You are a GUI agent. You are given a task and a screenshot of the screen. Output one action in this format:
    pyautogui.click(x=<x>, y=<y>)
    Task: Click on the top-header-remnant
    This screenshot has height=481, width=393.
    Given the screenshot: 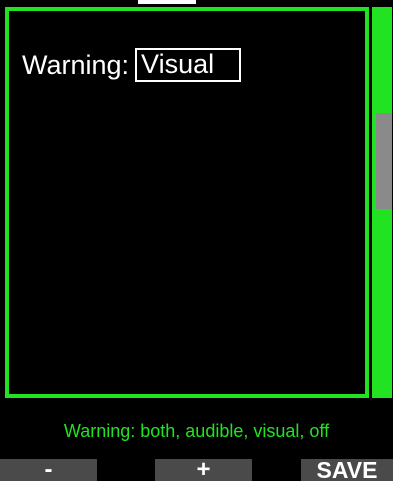 What is the action you would take?
    pyautogui.click(x=167, y=2)
    